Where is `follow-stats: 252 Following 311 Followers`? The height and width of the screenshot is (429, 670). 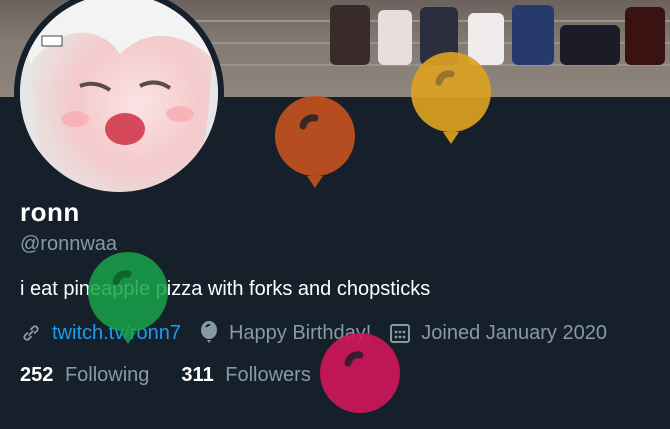 follow-stats: 252 Following 311 Followers is located at coordinates (181, 375).